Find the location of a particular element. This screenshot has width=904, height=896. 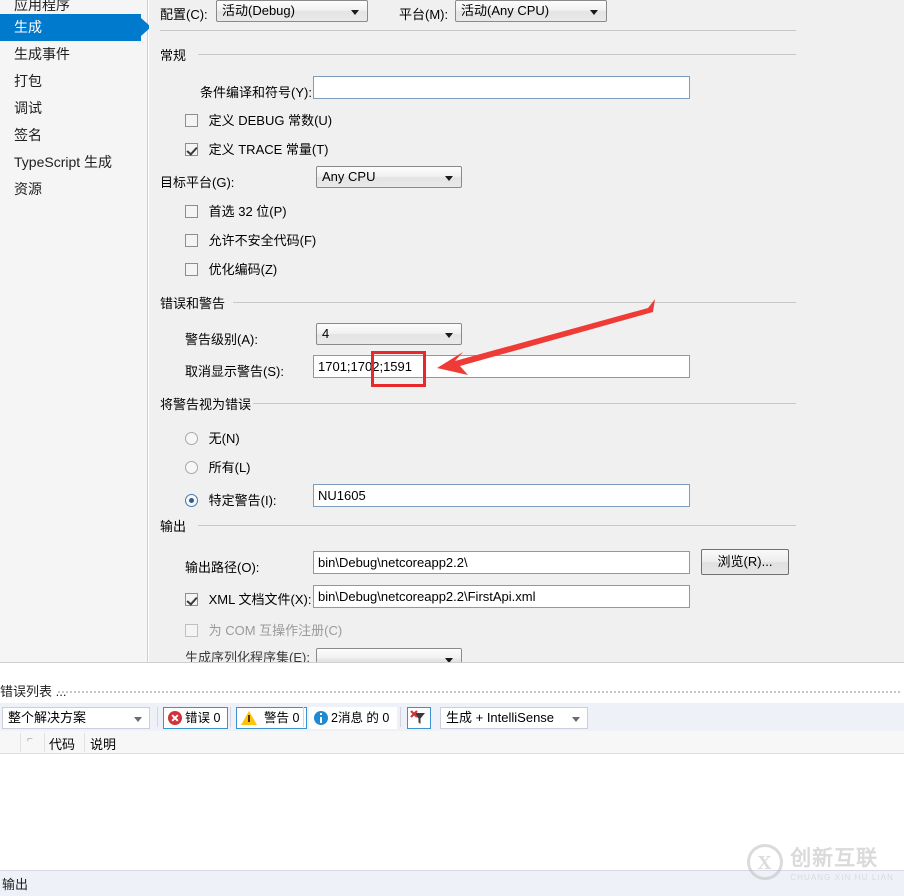

output-tab-label: 输出 is located at coordinates (15, 883).